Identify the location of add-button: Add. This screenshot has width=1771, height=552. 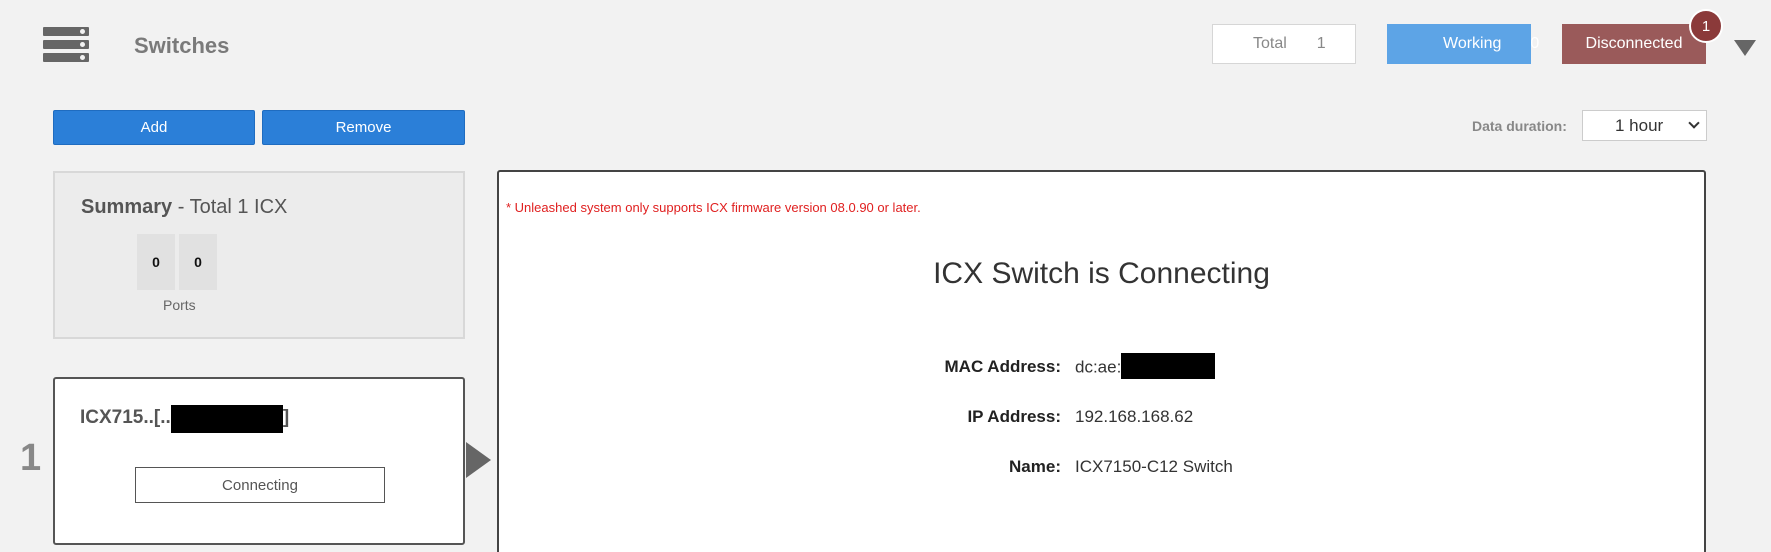
(154, 127).